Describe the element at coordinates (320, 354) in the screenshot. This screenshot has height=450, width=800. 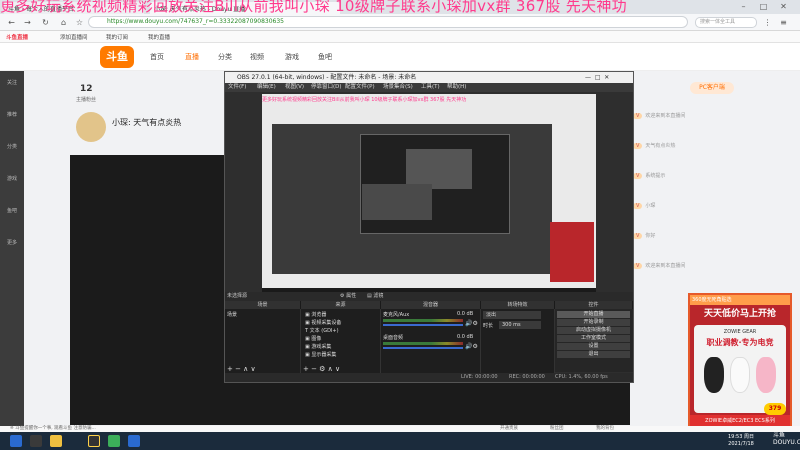
I see `source-item: ▣ 显示器采集` at that location.